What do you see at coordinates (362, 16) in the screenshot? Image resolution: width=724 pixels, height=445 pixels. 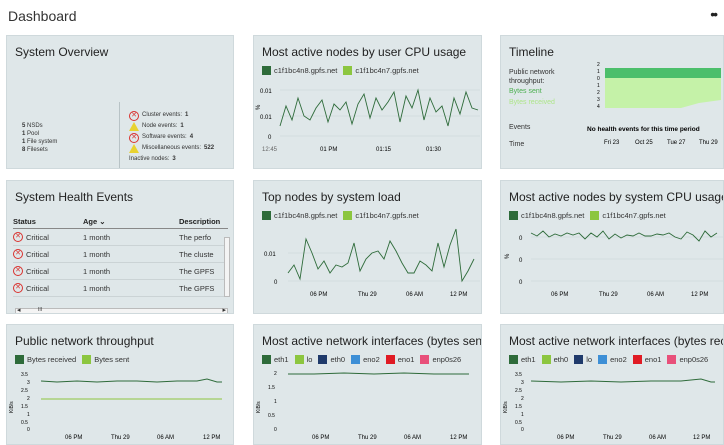 I see `dashboard-header: Dashboard ••` at bounding box center [362, 16].